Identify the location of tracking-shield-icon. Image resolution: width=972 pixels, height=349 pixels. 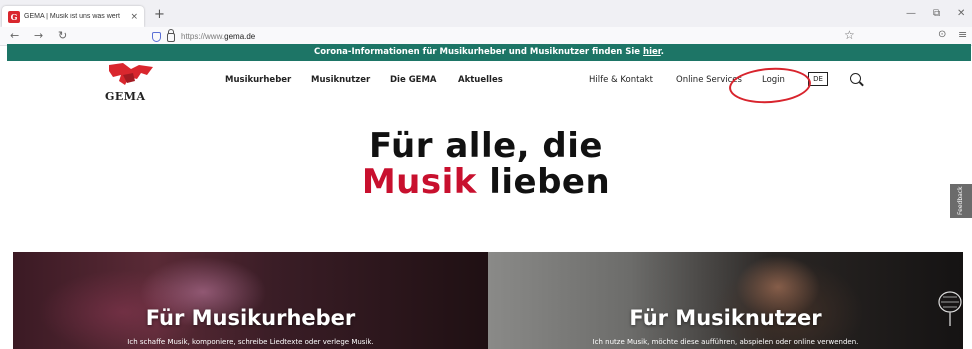
(156, 36).